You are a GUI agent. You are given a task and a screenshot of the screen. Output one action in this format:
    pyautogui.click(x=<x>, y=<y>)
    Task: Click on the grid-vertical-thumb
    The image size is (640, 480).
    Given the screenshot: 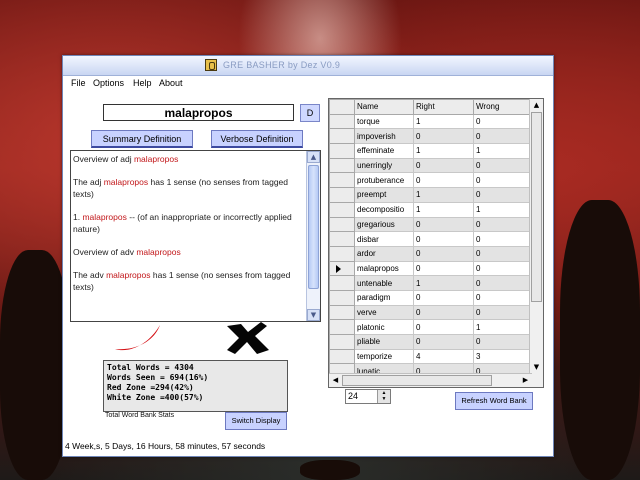 What is the action you would take?
    pyautogui.click(x=536, y=207)
    